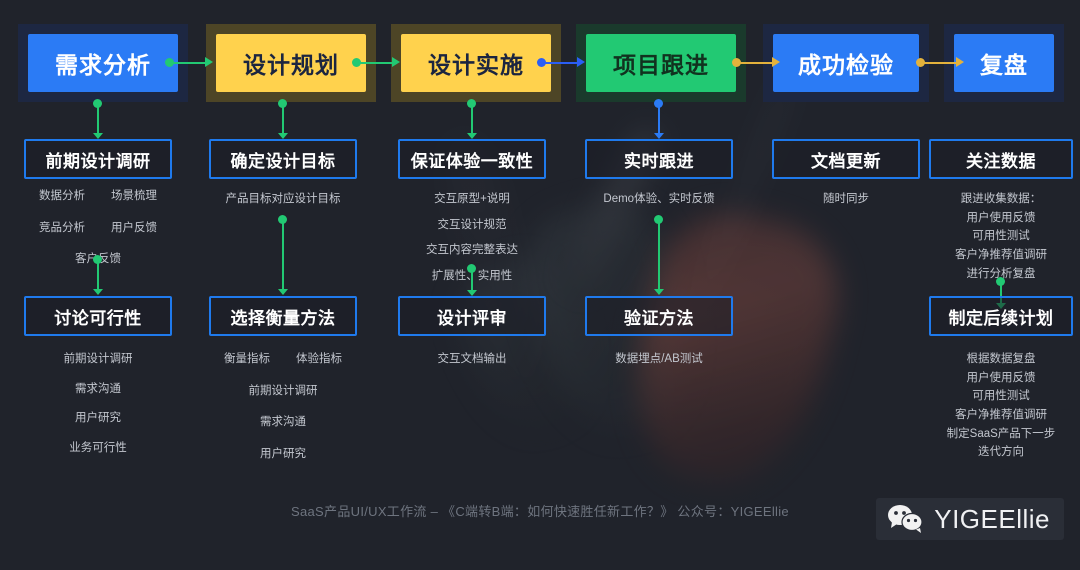 This screenshot has width=1080, height=570. I want to click on step-box-c2-s2: 选择衡量方法, so click(283, 316).